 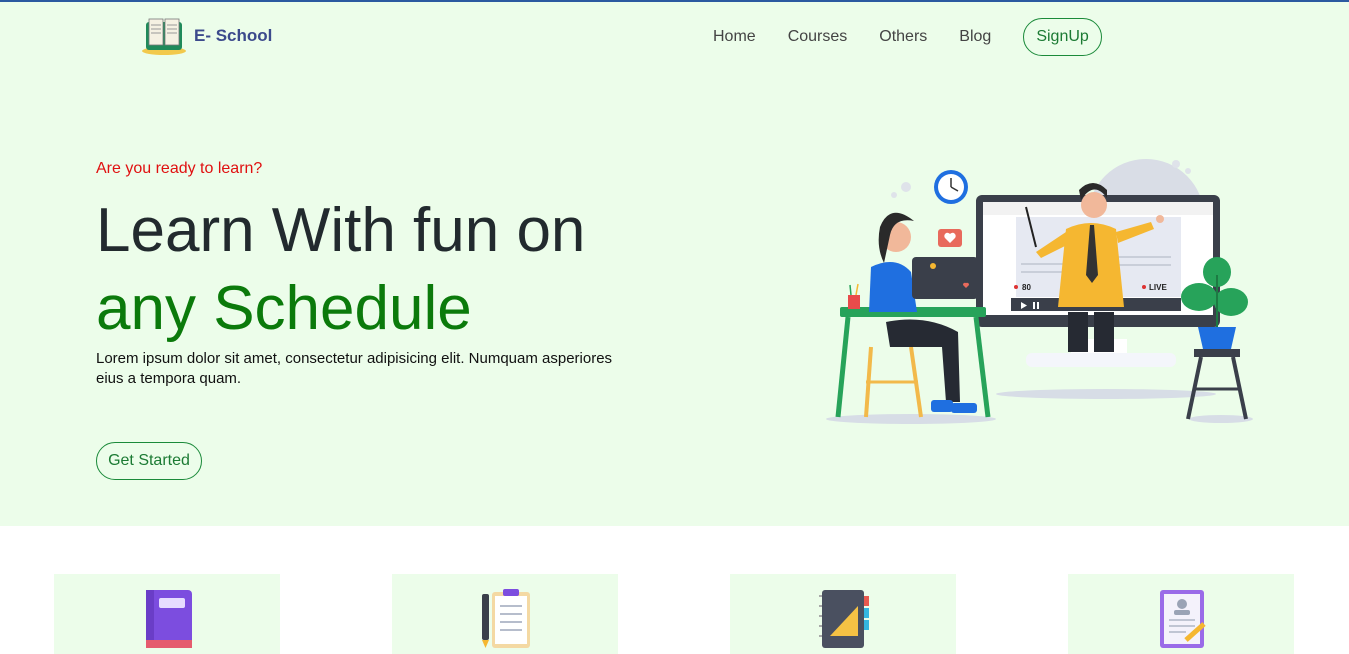 What do you see at coordinates (1039, 291) in the screenshot?
I see `online-learning-illustration: 80 LIVE` at bounding box center [1039, 291].